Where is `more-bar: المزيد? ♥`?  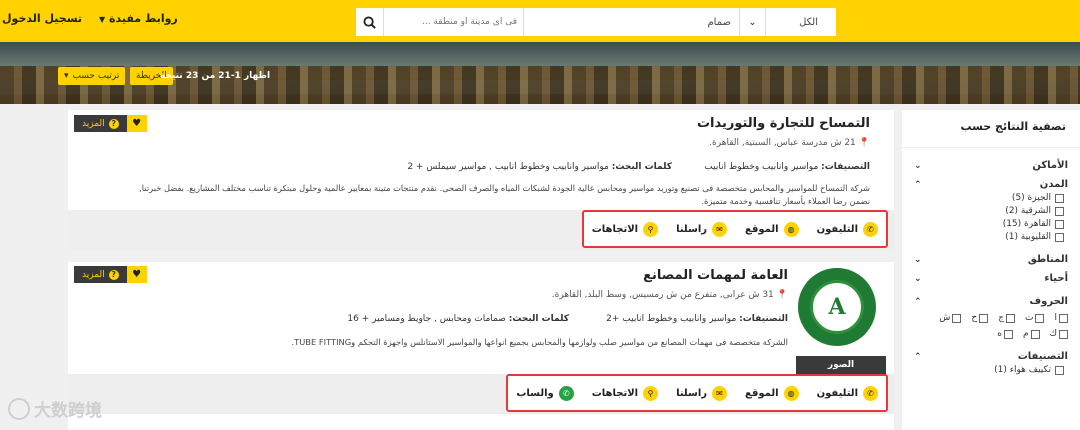 more-bar: المزيد? ♥ is located at coordinates (110, 123).